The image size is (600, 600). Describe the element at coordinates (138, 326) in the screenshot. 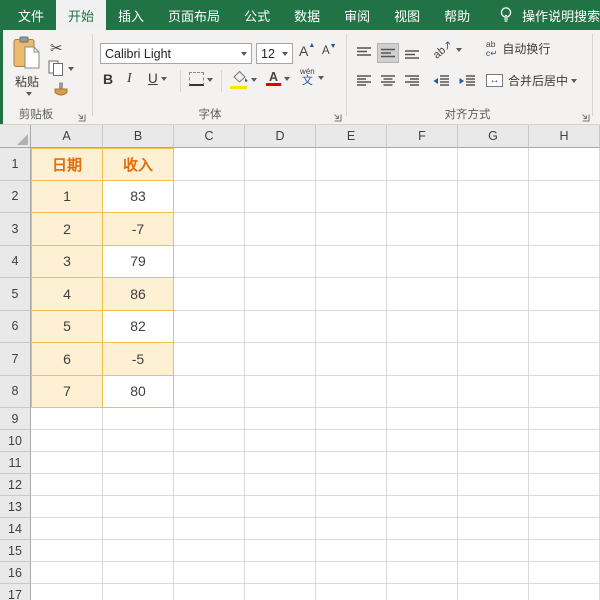

I see `cell-B6: 82` at that location.